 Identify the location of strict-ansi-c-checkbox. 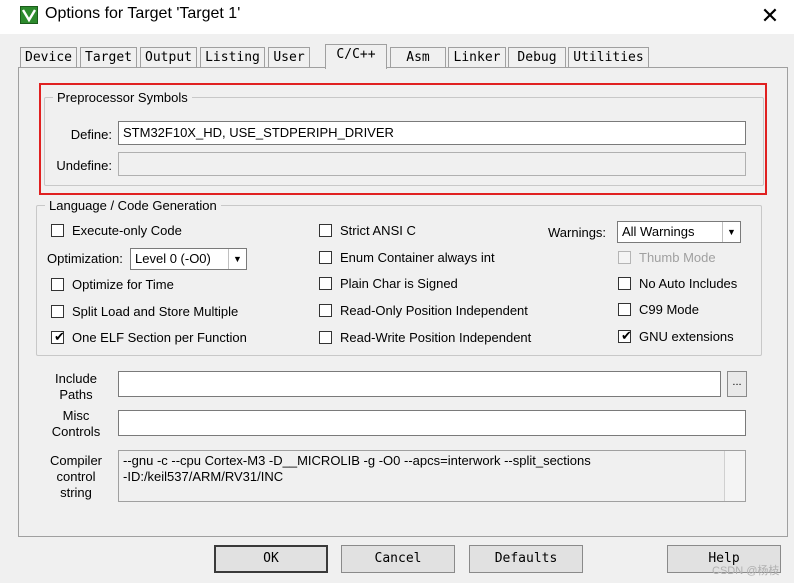
(325, 230).